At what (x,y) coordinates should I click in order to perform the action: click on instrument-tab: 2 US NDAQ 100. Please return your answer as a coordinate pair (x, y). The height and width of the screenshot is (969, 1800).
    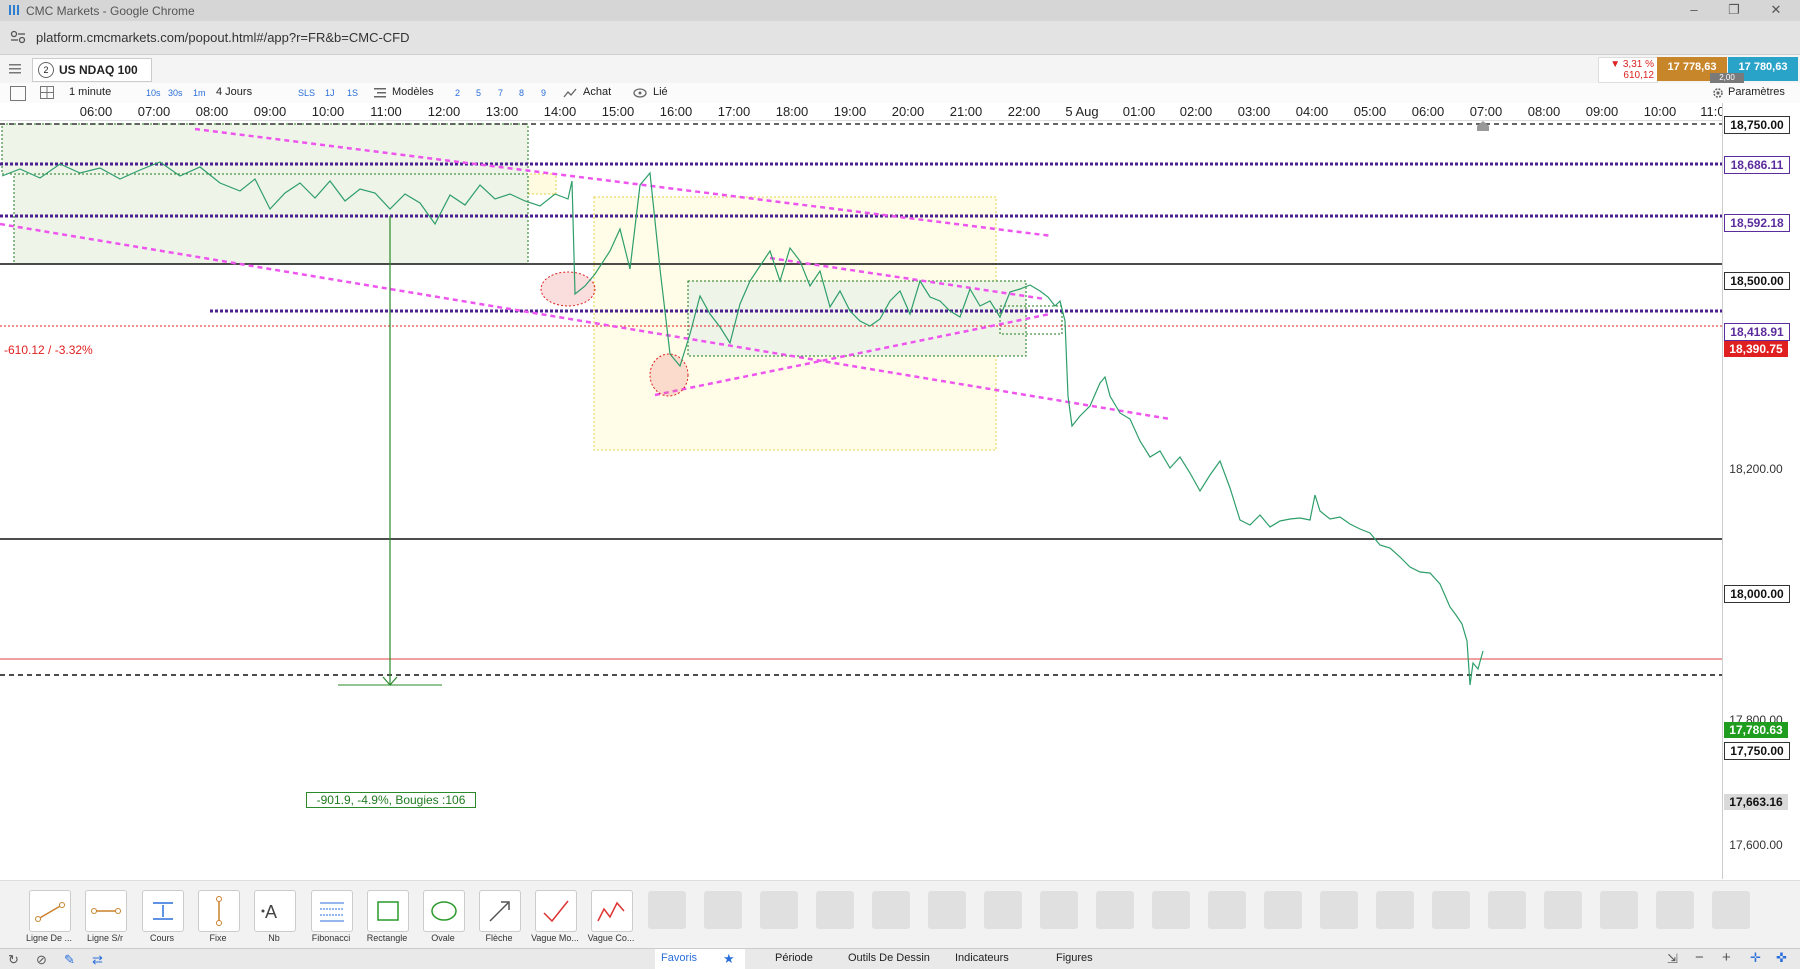
    Looking at the image, I should click on (92, 70).